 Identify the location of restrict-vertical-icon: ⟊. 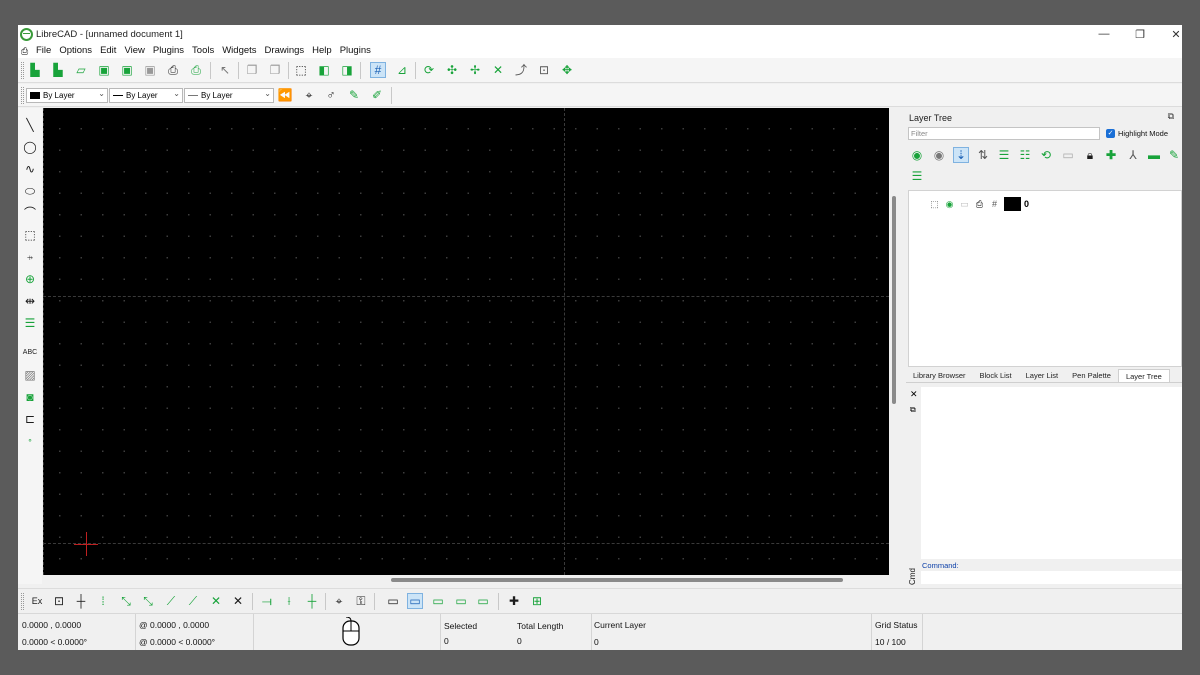
(289, 601).